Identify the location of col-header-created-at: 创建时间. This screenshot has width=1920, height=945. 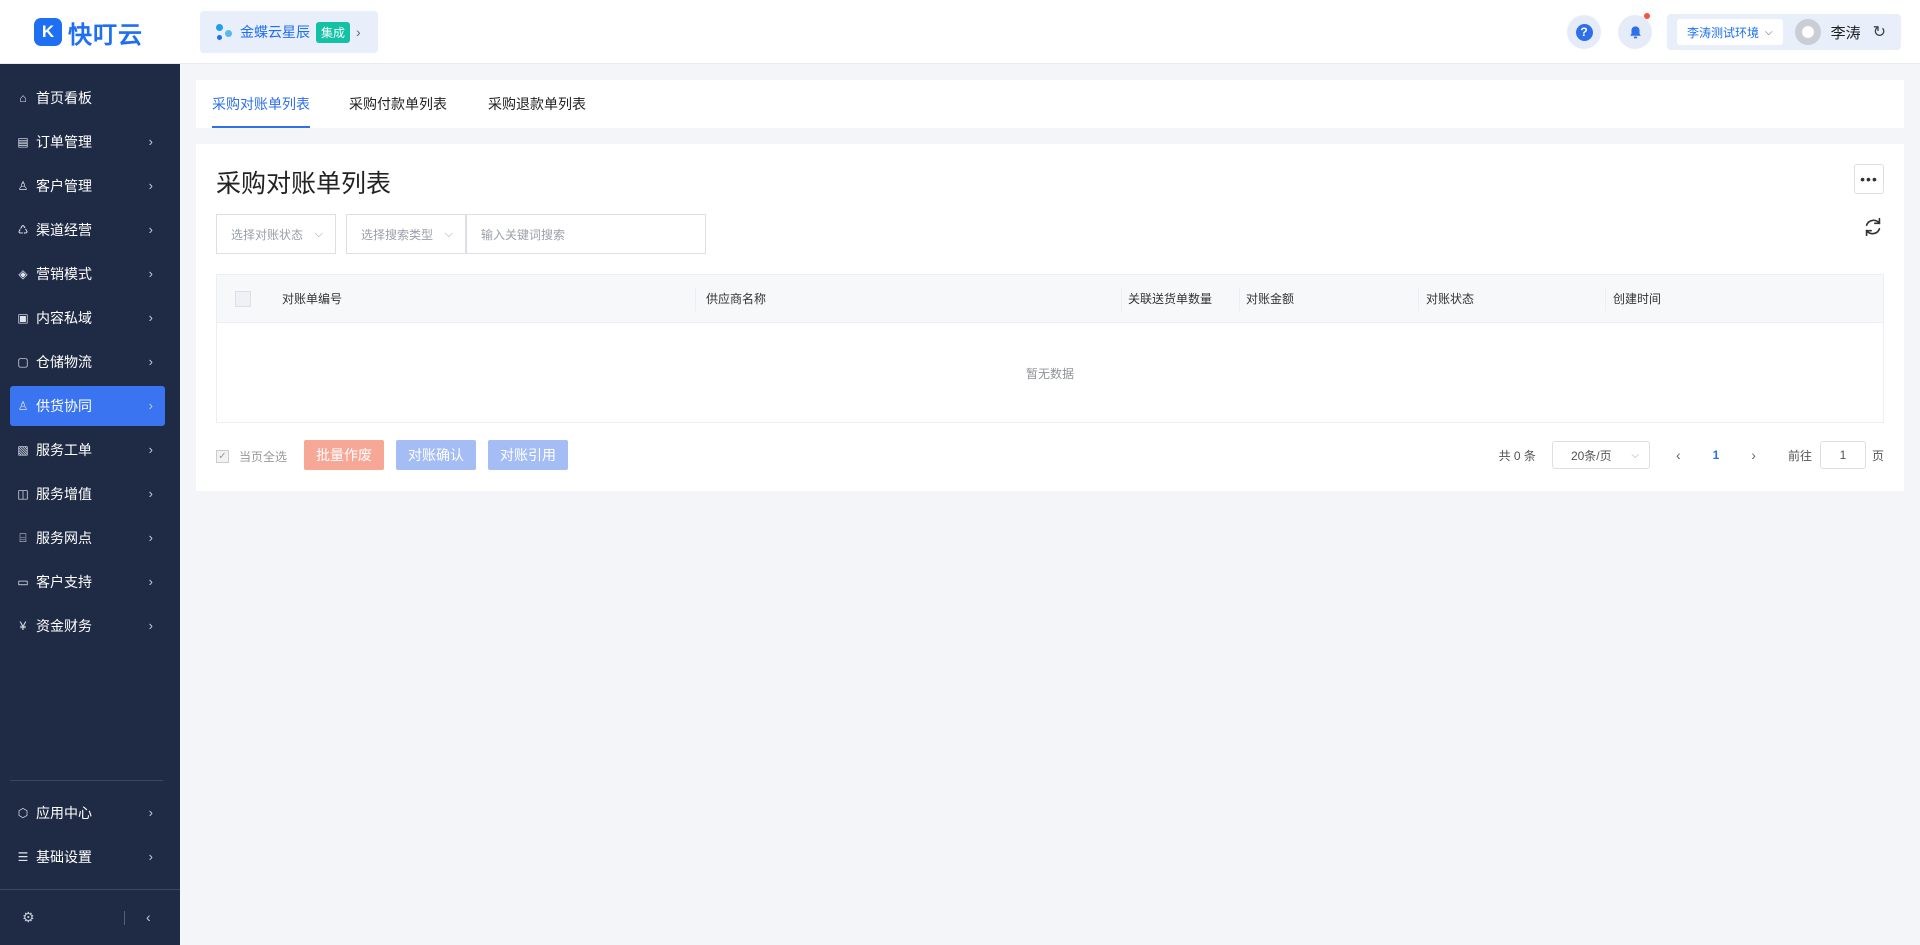
(1637, 299).